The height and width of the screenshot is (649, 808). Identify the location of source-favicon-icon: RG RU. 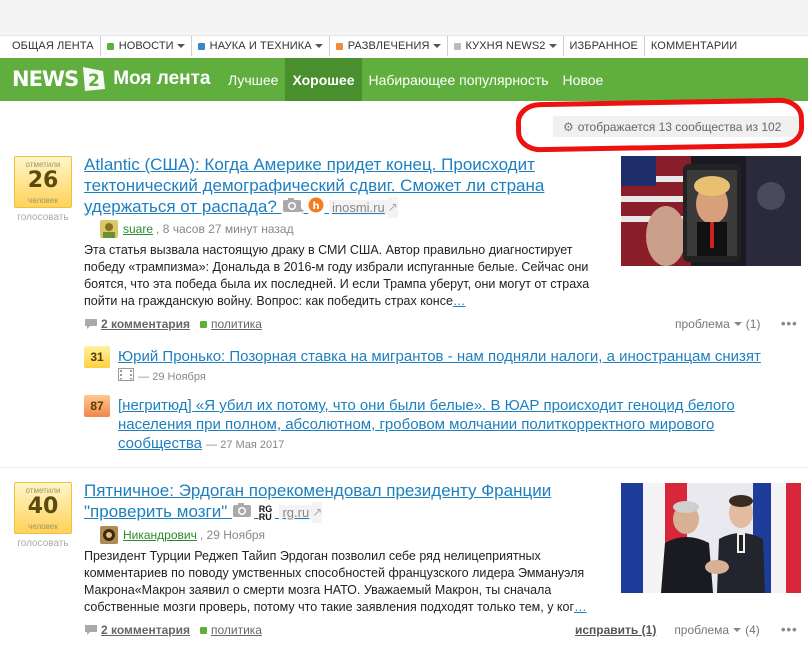
(265, 512).